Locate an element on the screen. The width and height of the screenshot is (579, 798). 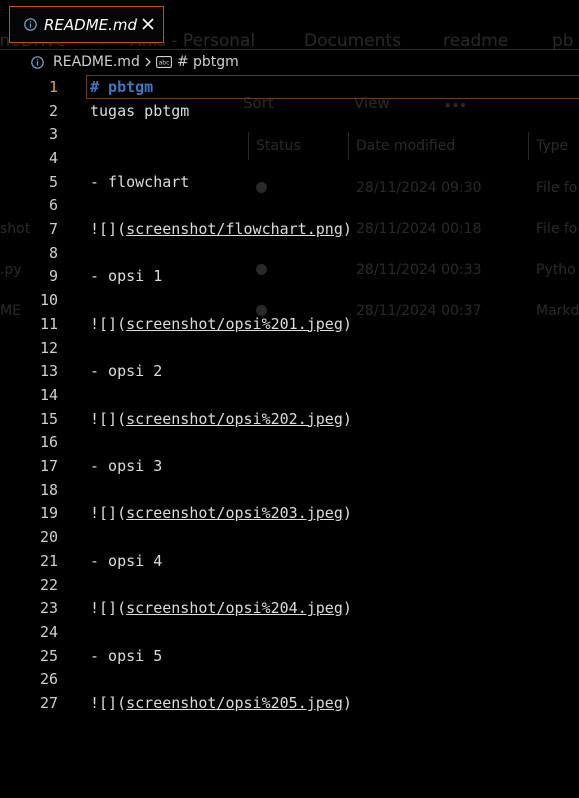
line-number: 15 is located at coordinates (48, 418).